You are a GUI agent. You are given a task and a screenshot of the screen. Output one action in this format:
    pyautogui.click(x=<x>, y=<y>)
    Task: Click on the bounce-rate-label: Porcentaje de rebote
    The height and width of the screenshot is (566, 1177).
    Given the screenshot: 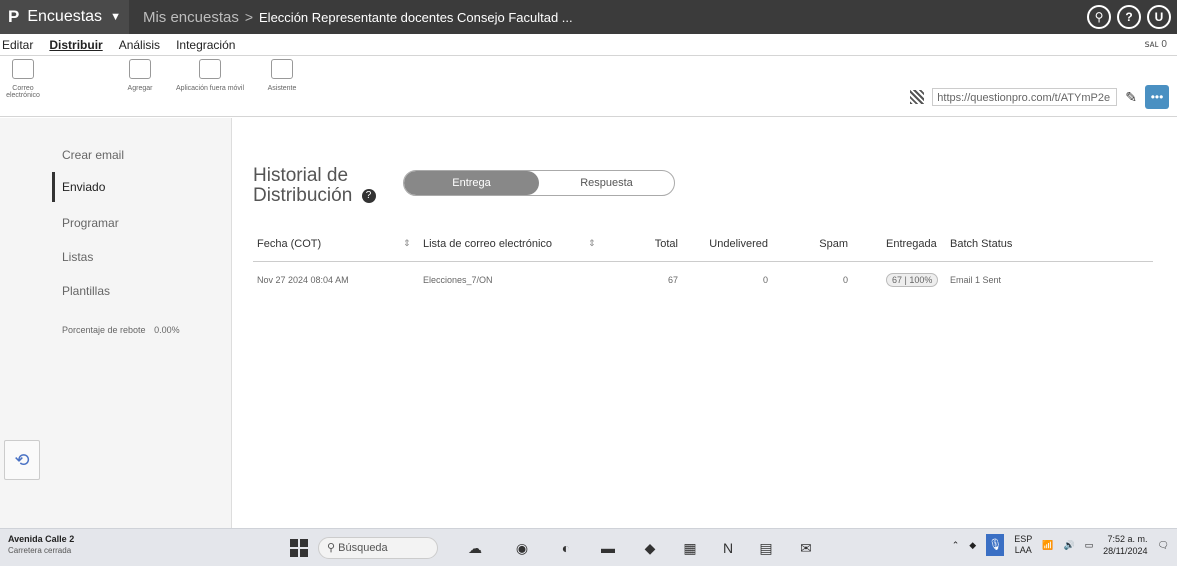 What is the action you would take?
    pyautogui.click(x=104, y=330)
    